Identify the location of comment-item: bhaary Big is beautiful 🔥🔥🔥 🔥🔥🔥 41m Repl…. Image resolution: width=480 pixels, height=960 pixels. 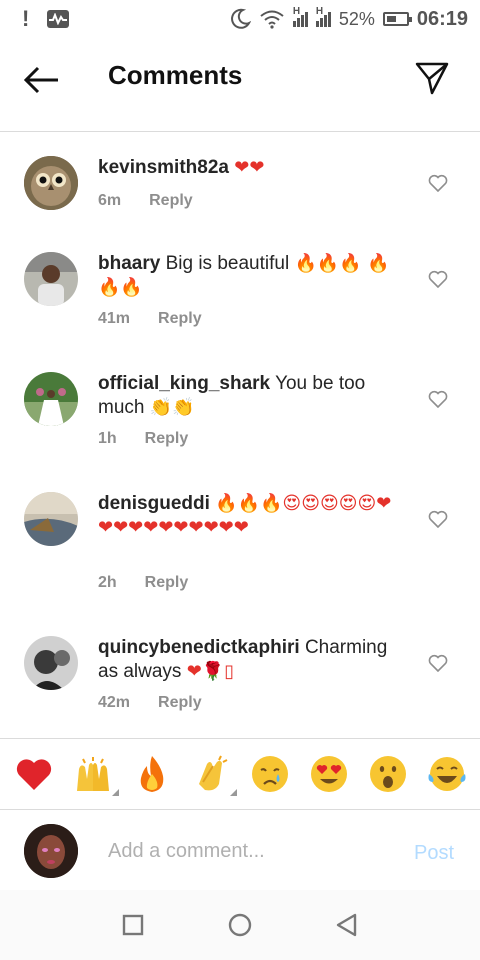
(240, 292).